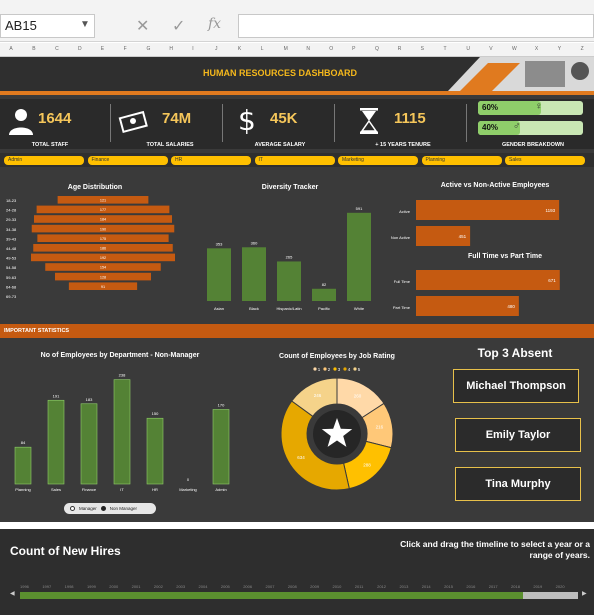 This screenshot has width=594, height=615. I want to click on non-manager-option: Non Manager, so click(123, 508).